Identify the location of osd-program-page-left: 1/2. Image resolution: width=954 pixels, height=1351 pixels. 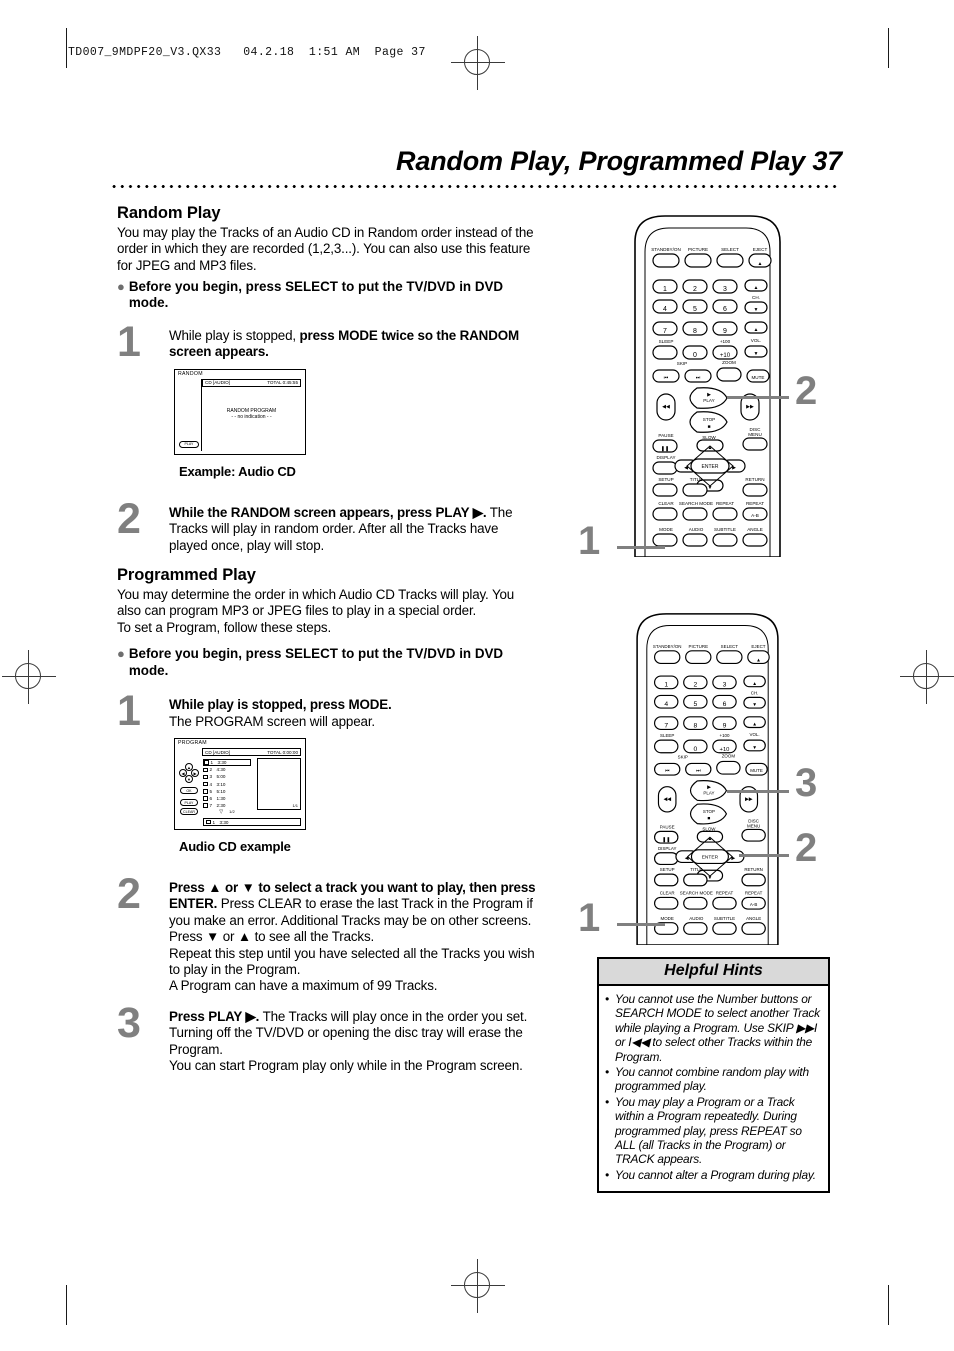
(232, 812).